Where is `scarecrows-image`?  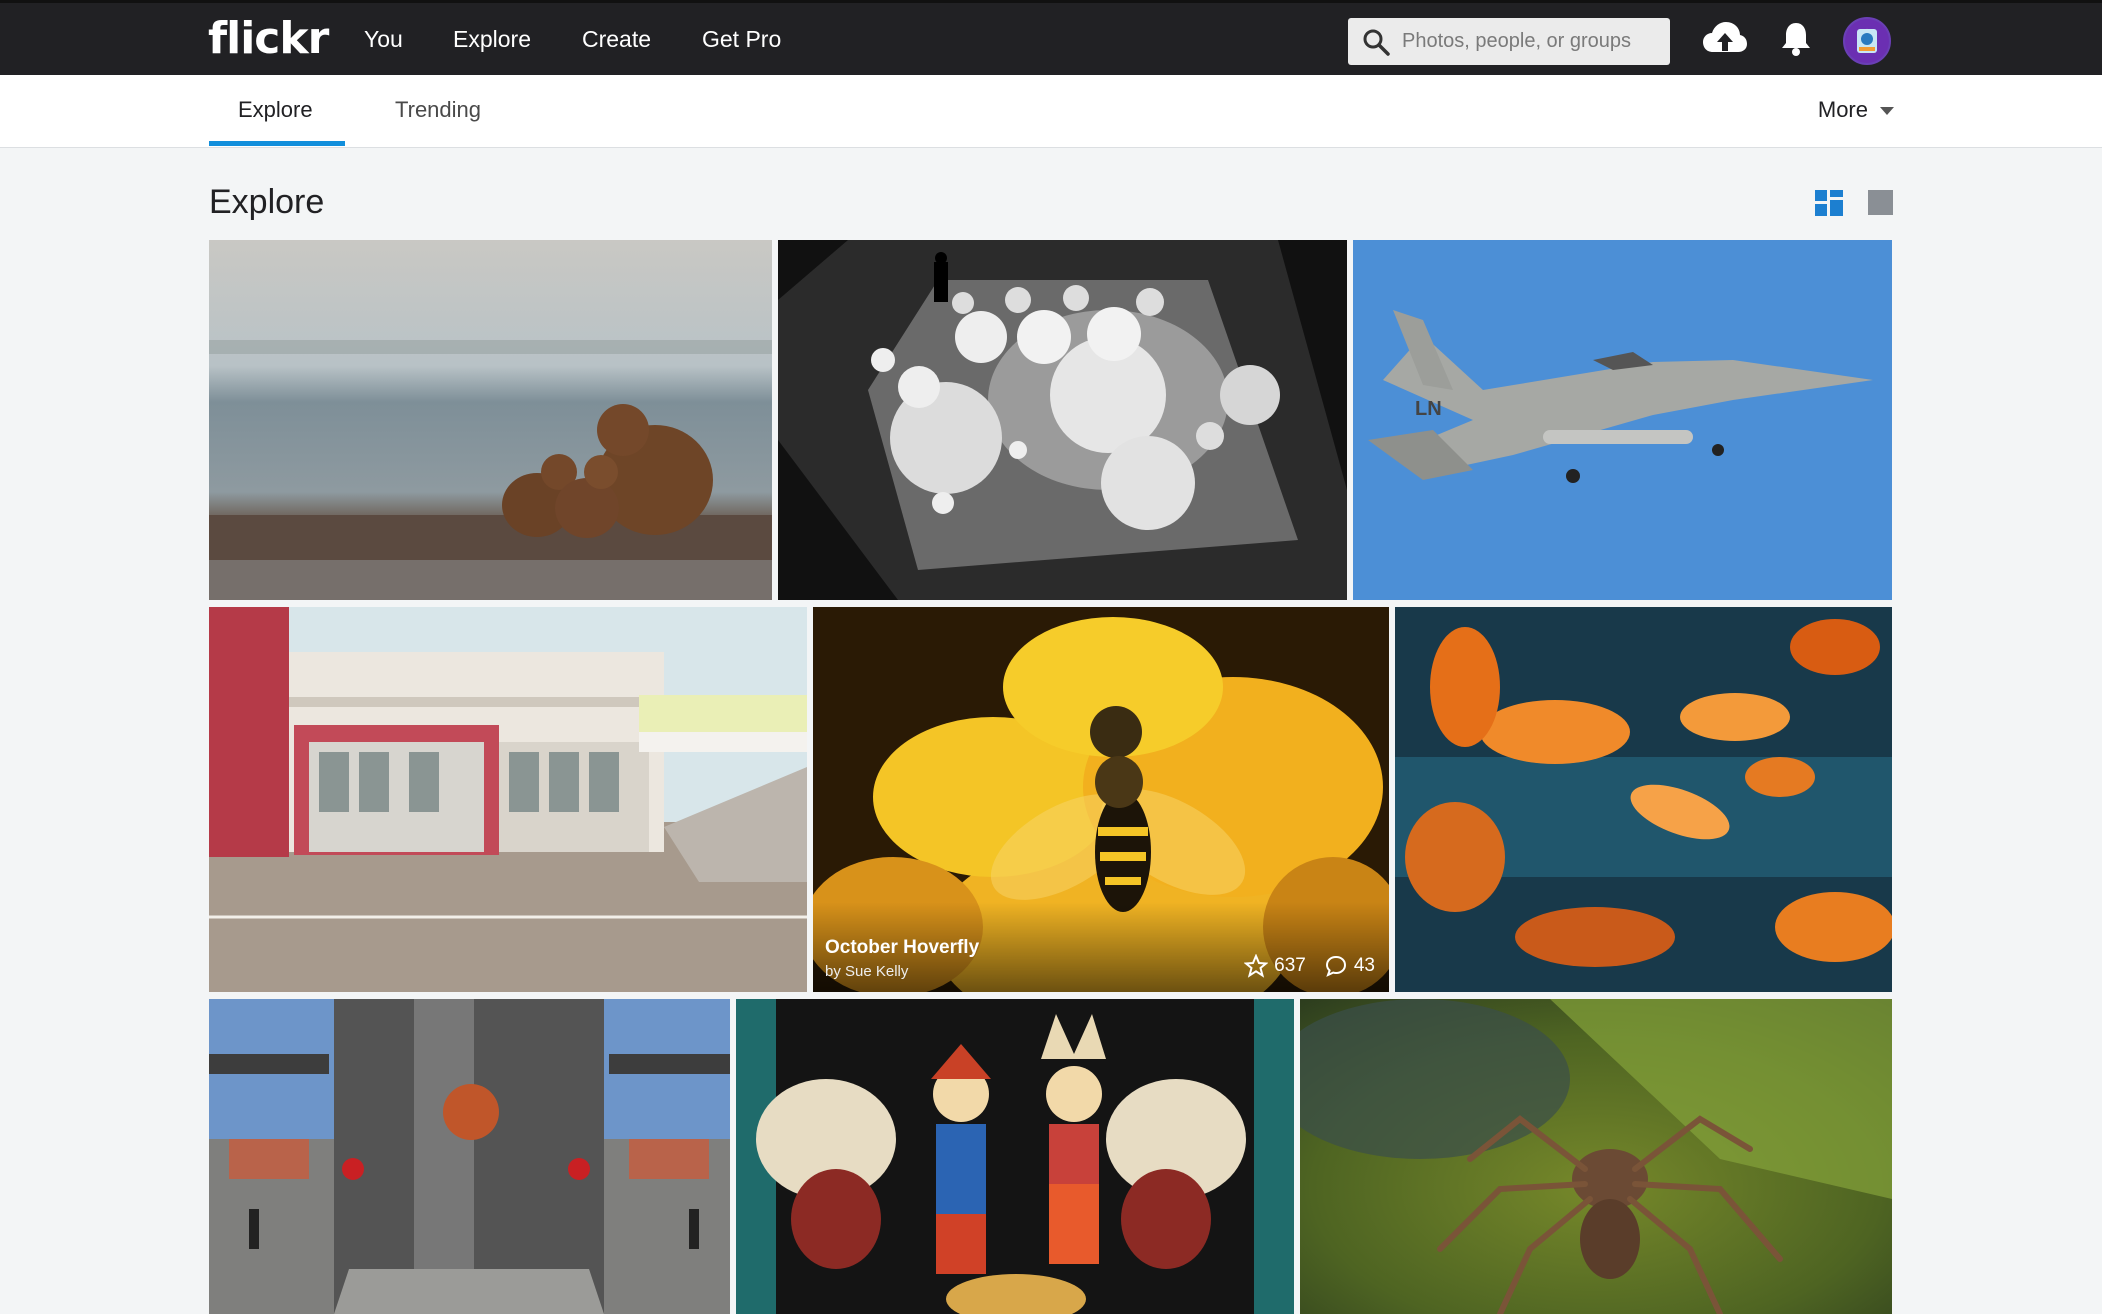 scarecrows-image is located at coordinates (1015, 1156).